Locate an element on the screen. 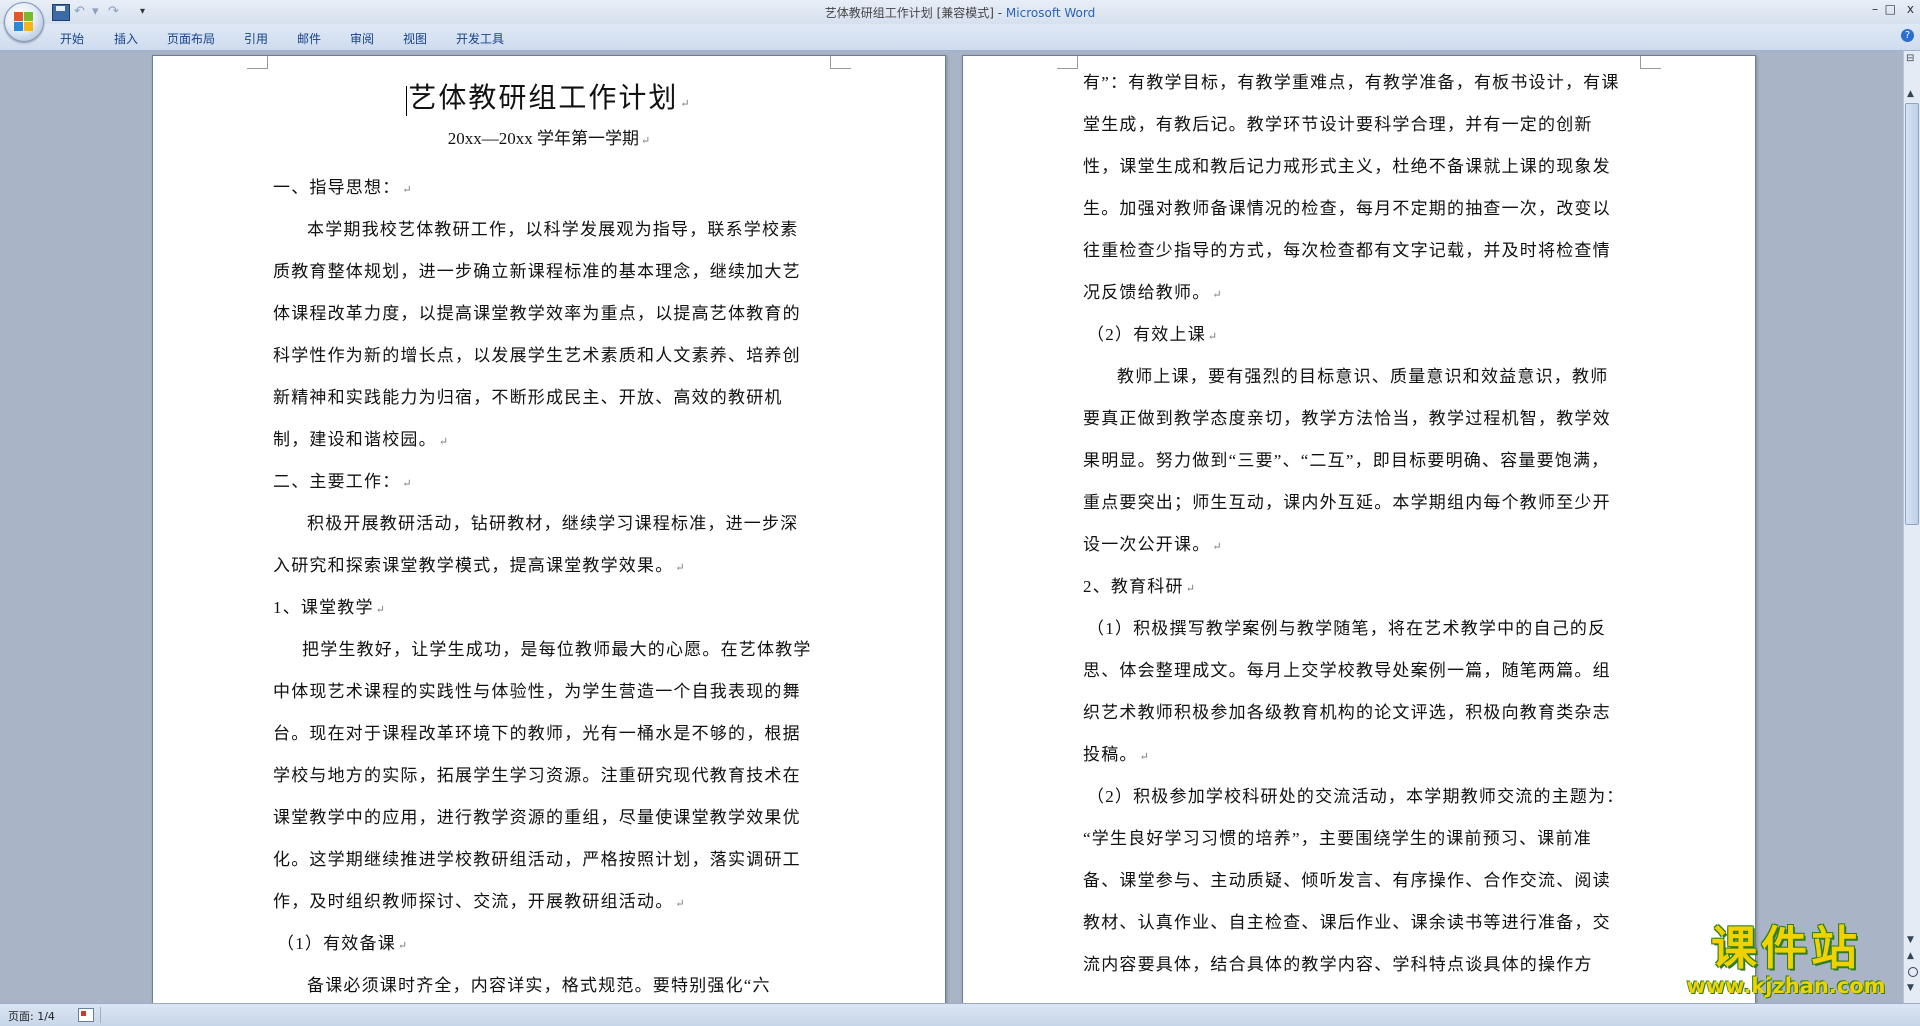 This screenshot has width=1920, height=1026. text-line: 新精神和实践能力为归宿，不断形成民主、开放、高效的教研机 is located at coordinates (528, 397).